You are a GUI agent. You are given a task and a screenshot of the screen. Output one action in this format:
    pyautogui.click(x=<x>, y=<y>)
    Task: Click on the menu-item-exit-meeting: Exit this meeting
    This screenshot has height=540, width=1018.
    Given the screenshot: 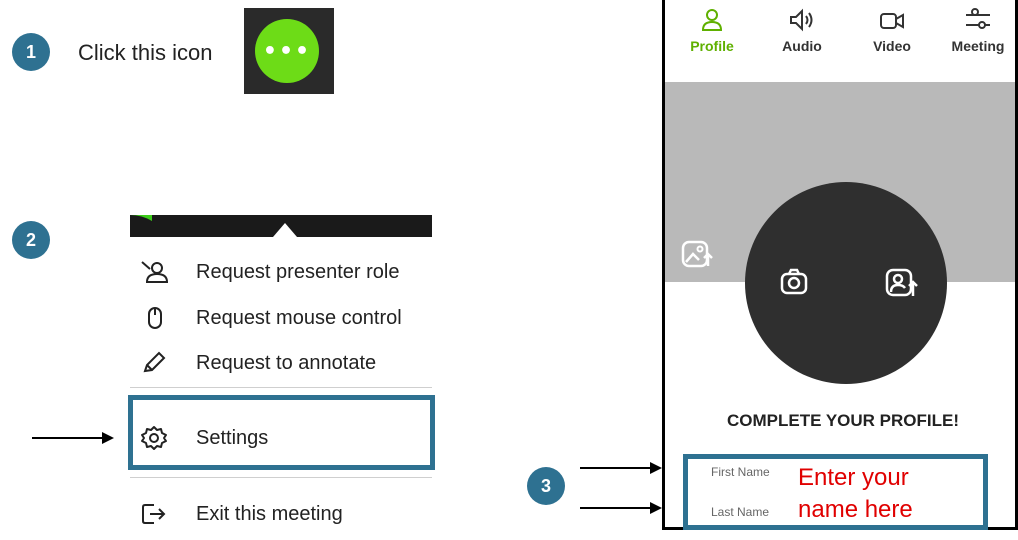 What is the action you would take?
    pyautogui.click(x=236, y=514)
    